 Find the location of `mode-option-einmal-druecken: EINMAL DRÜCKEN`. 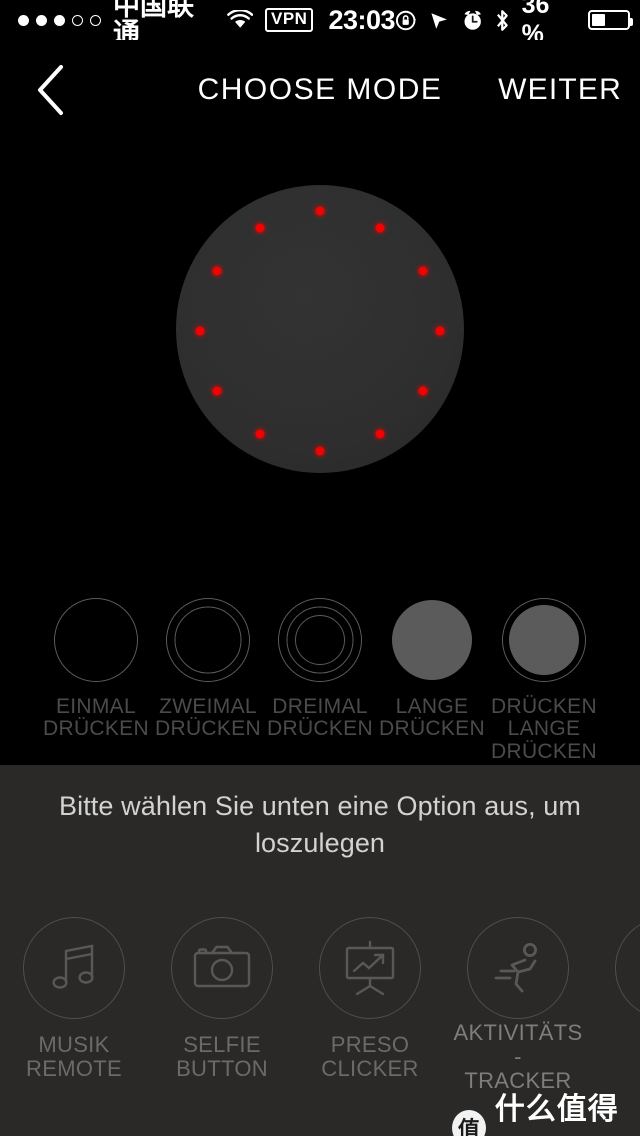

mode-option-einmal-druecken: EINMAL DRÜCKEN is located at coordinates (96, 677).